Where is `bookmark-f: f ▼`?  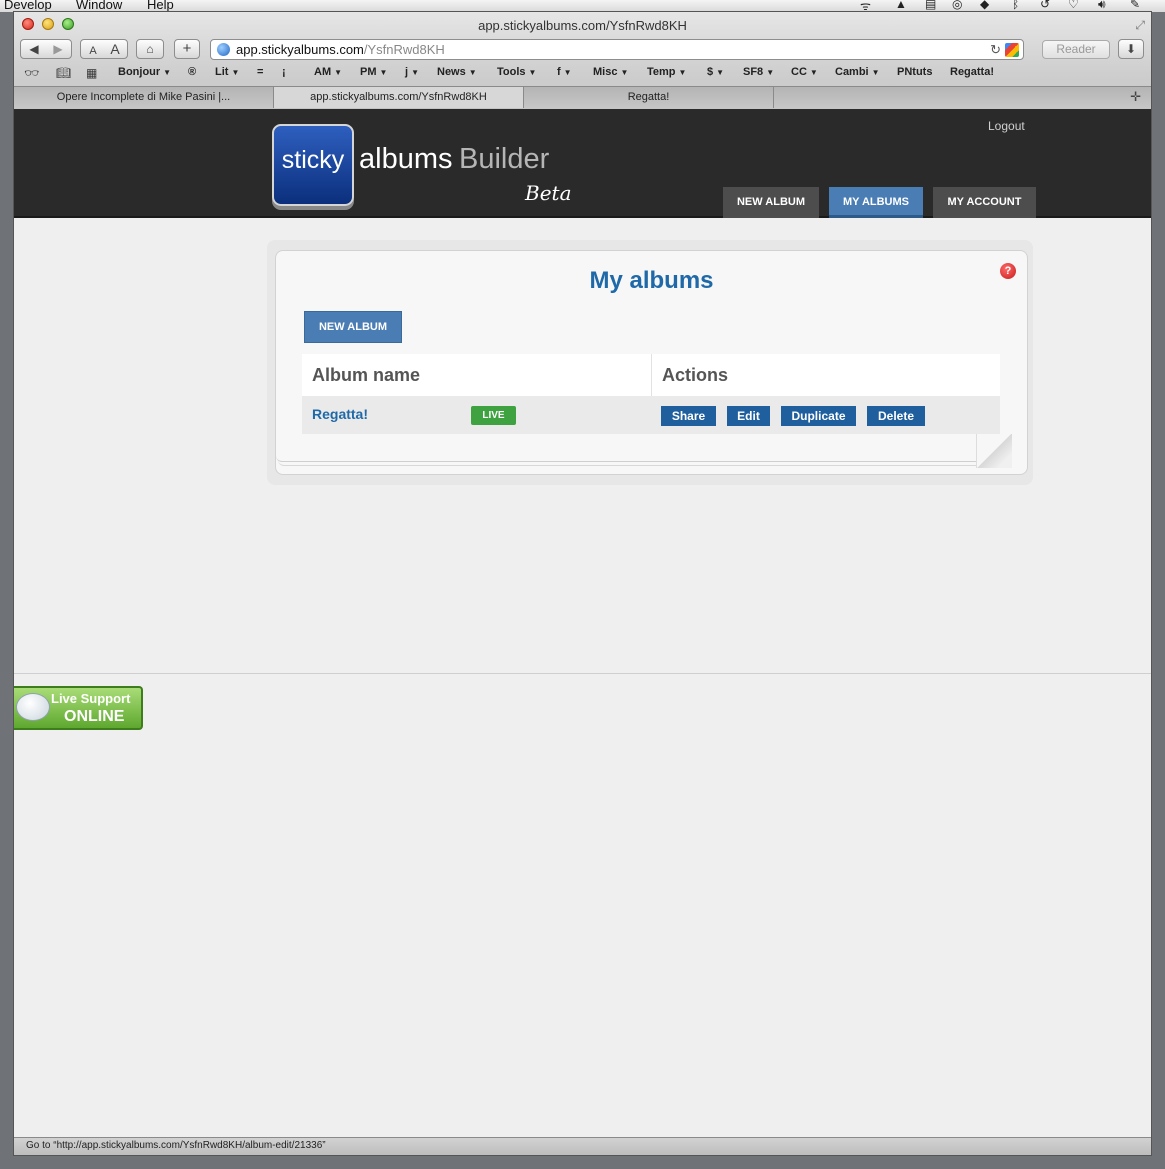 bookmark-f: f ▼ is located at coordinates (564, 72).